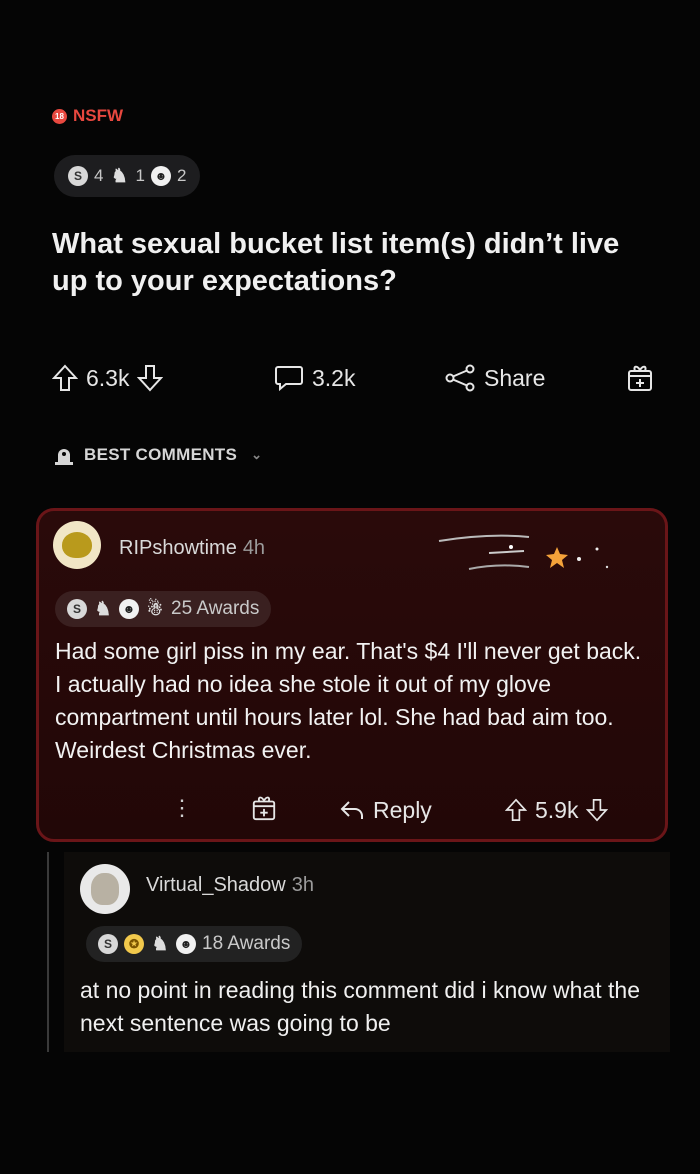 This screenshot has width=700, height=1174. I want to click on nsfw-label: NSFW, so click(98, 115).